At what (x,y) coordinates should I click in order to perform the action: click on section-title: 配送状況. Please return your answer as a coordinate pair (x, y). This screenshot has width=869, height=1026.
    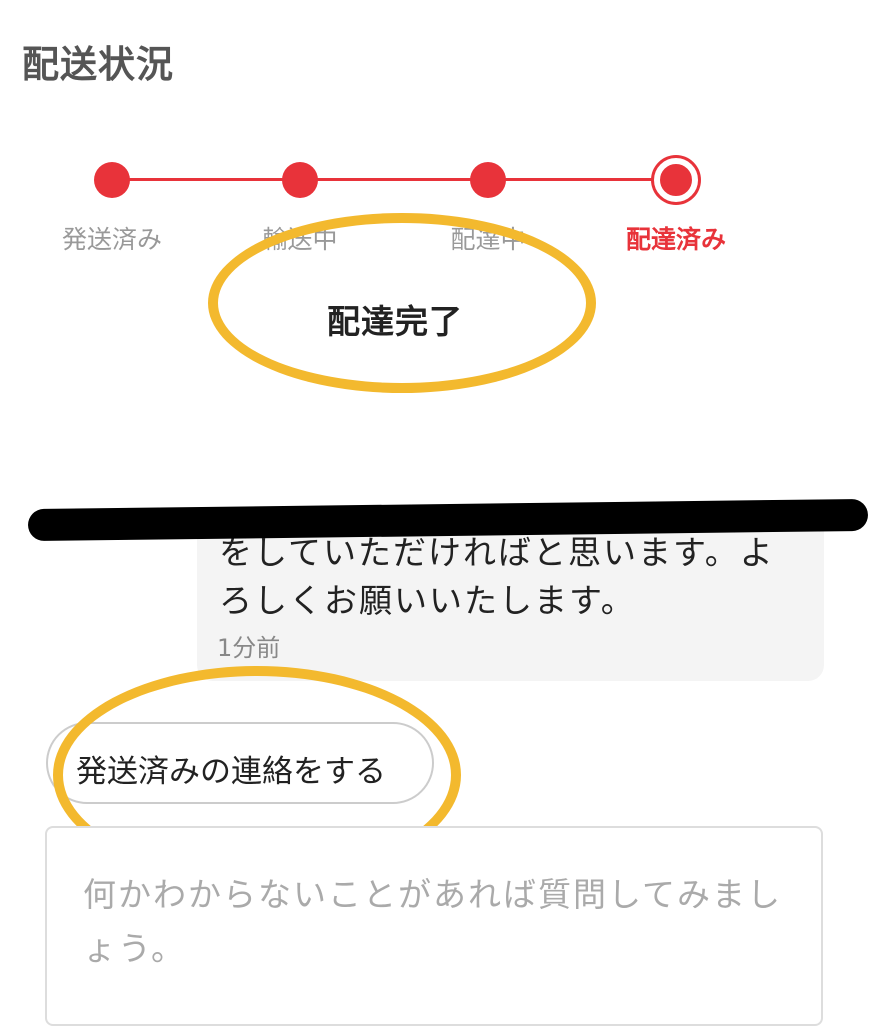
    Looking at the image, I should click on (98, 64).